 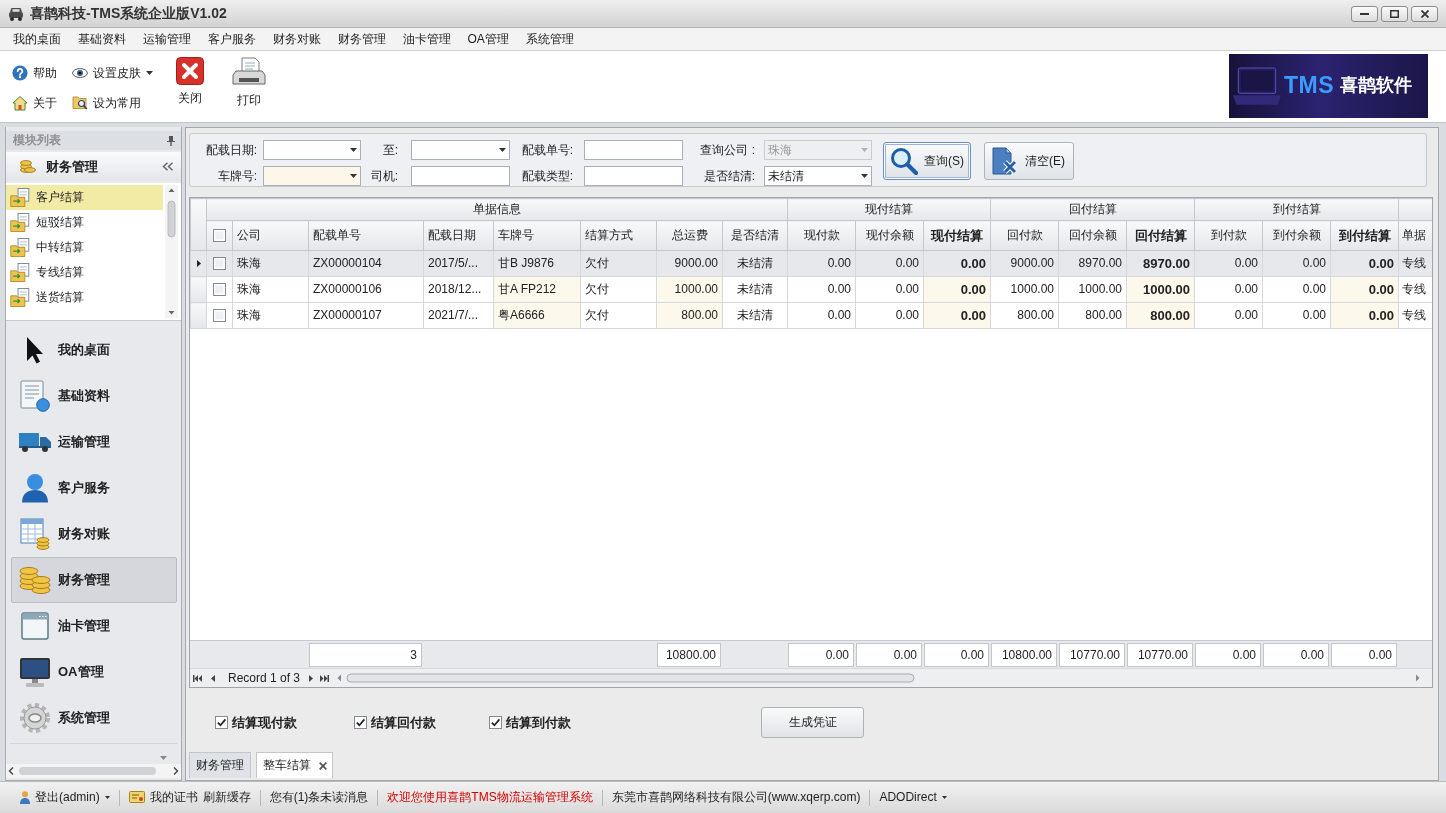 I want to click on menu-item: 基础资料, so click(x=101, y=39).